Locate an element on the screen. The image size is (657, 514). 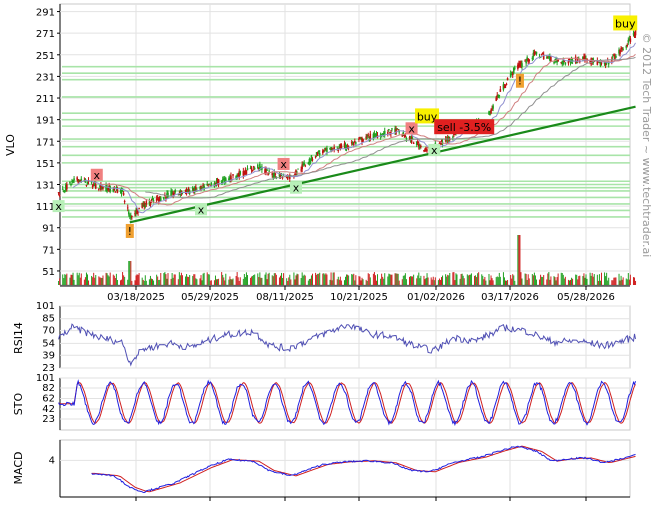
rsi-ytick-label: 54 is located at coordinates (48, 343).